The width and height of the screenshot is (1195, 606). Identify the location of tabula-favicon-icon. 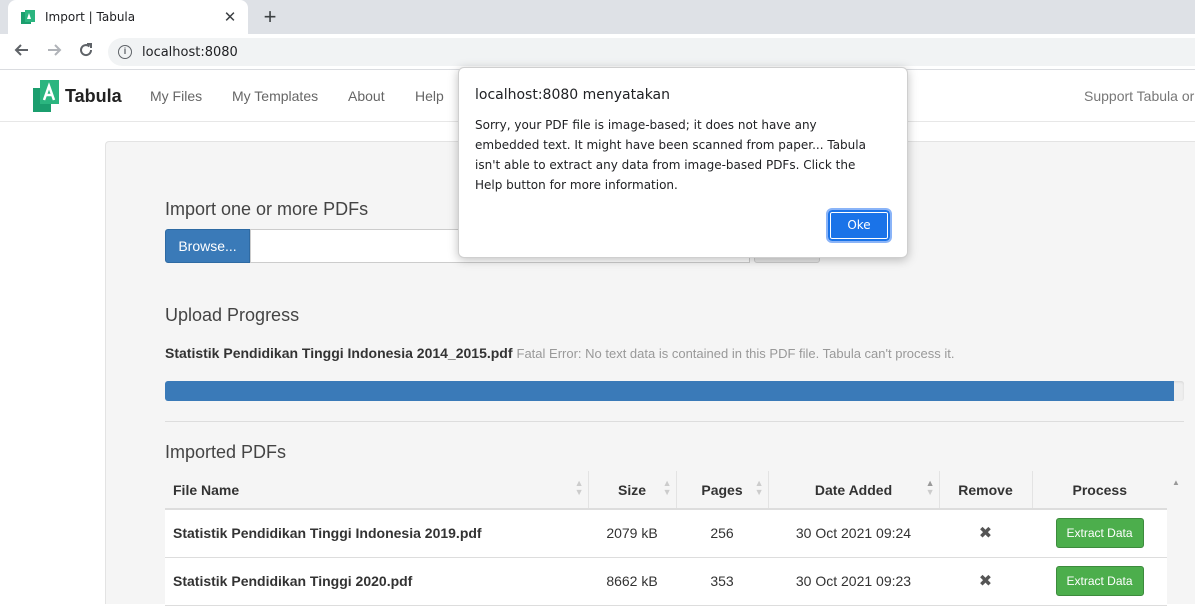
(28, 17).